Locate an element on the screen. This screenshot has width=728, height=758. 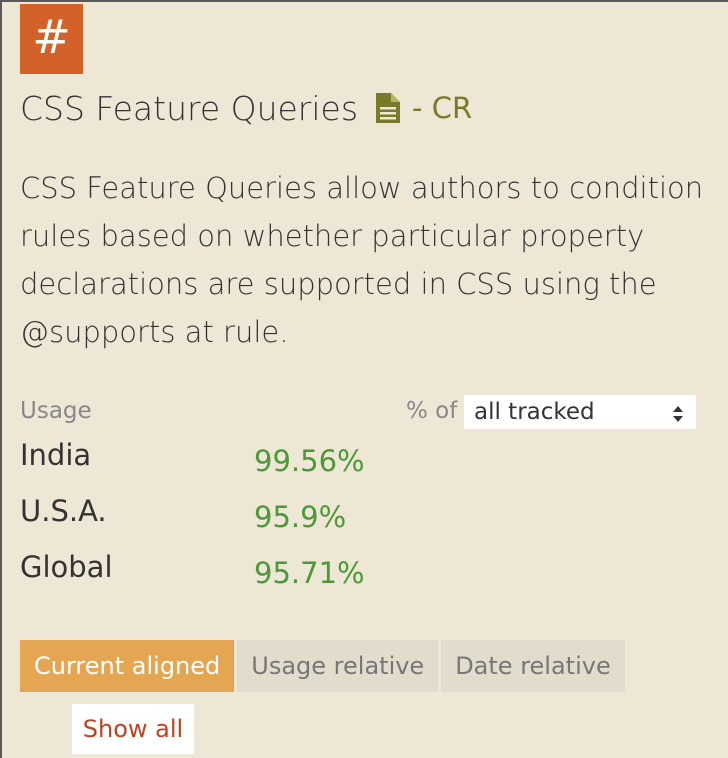
usage-row-global: Global 95.71% is located at coordinates (200, 570).